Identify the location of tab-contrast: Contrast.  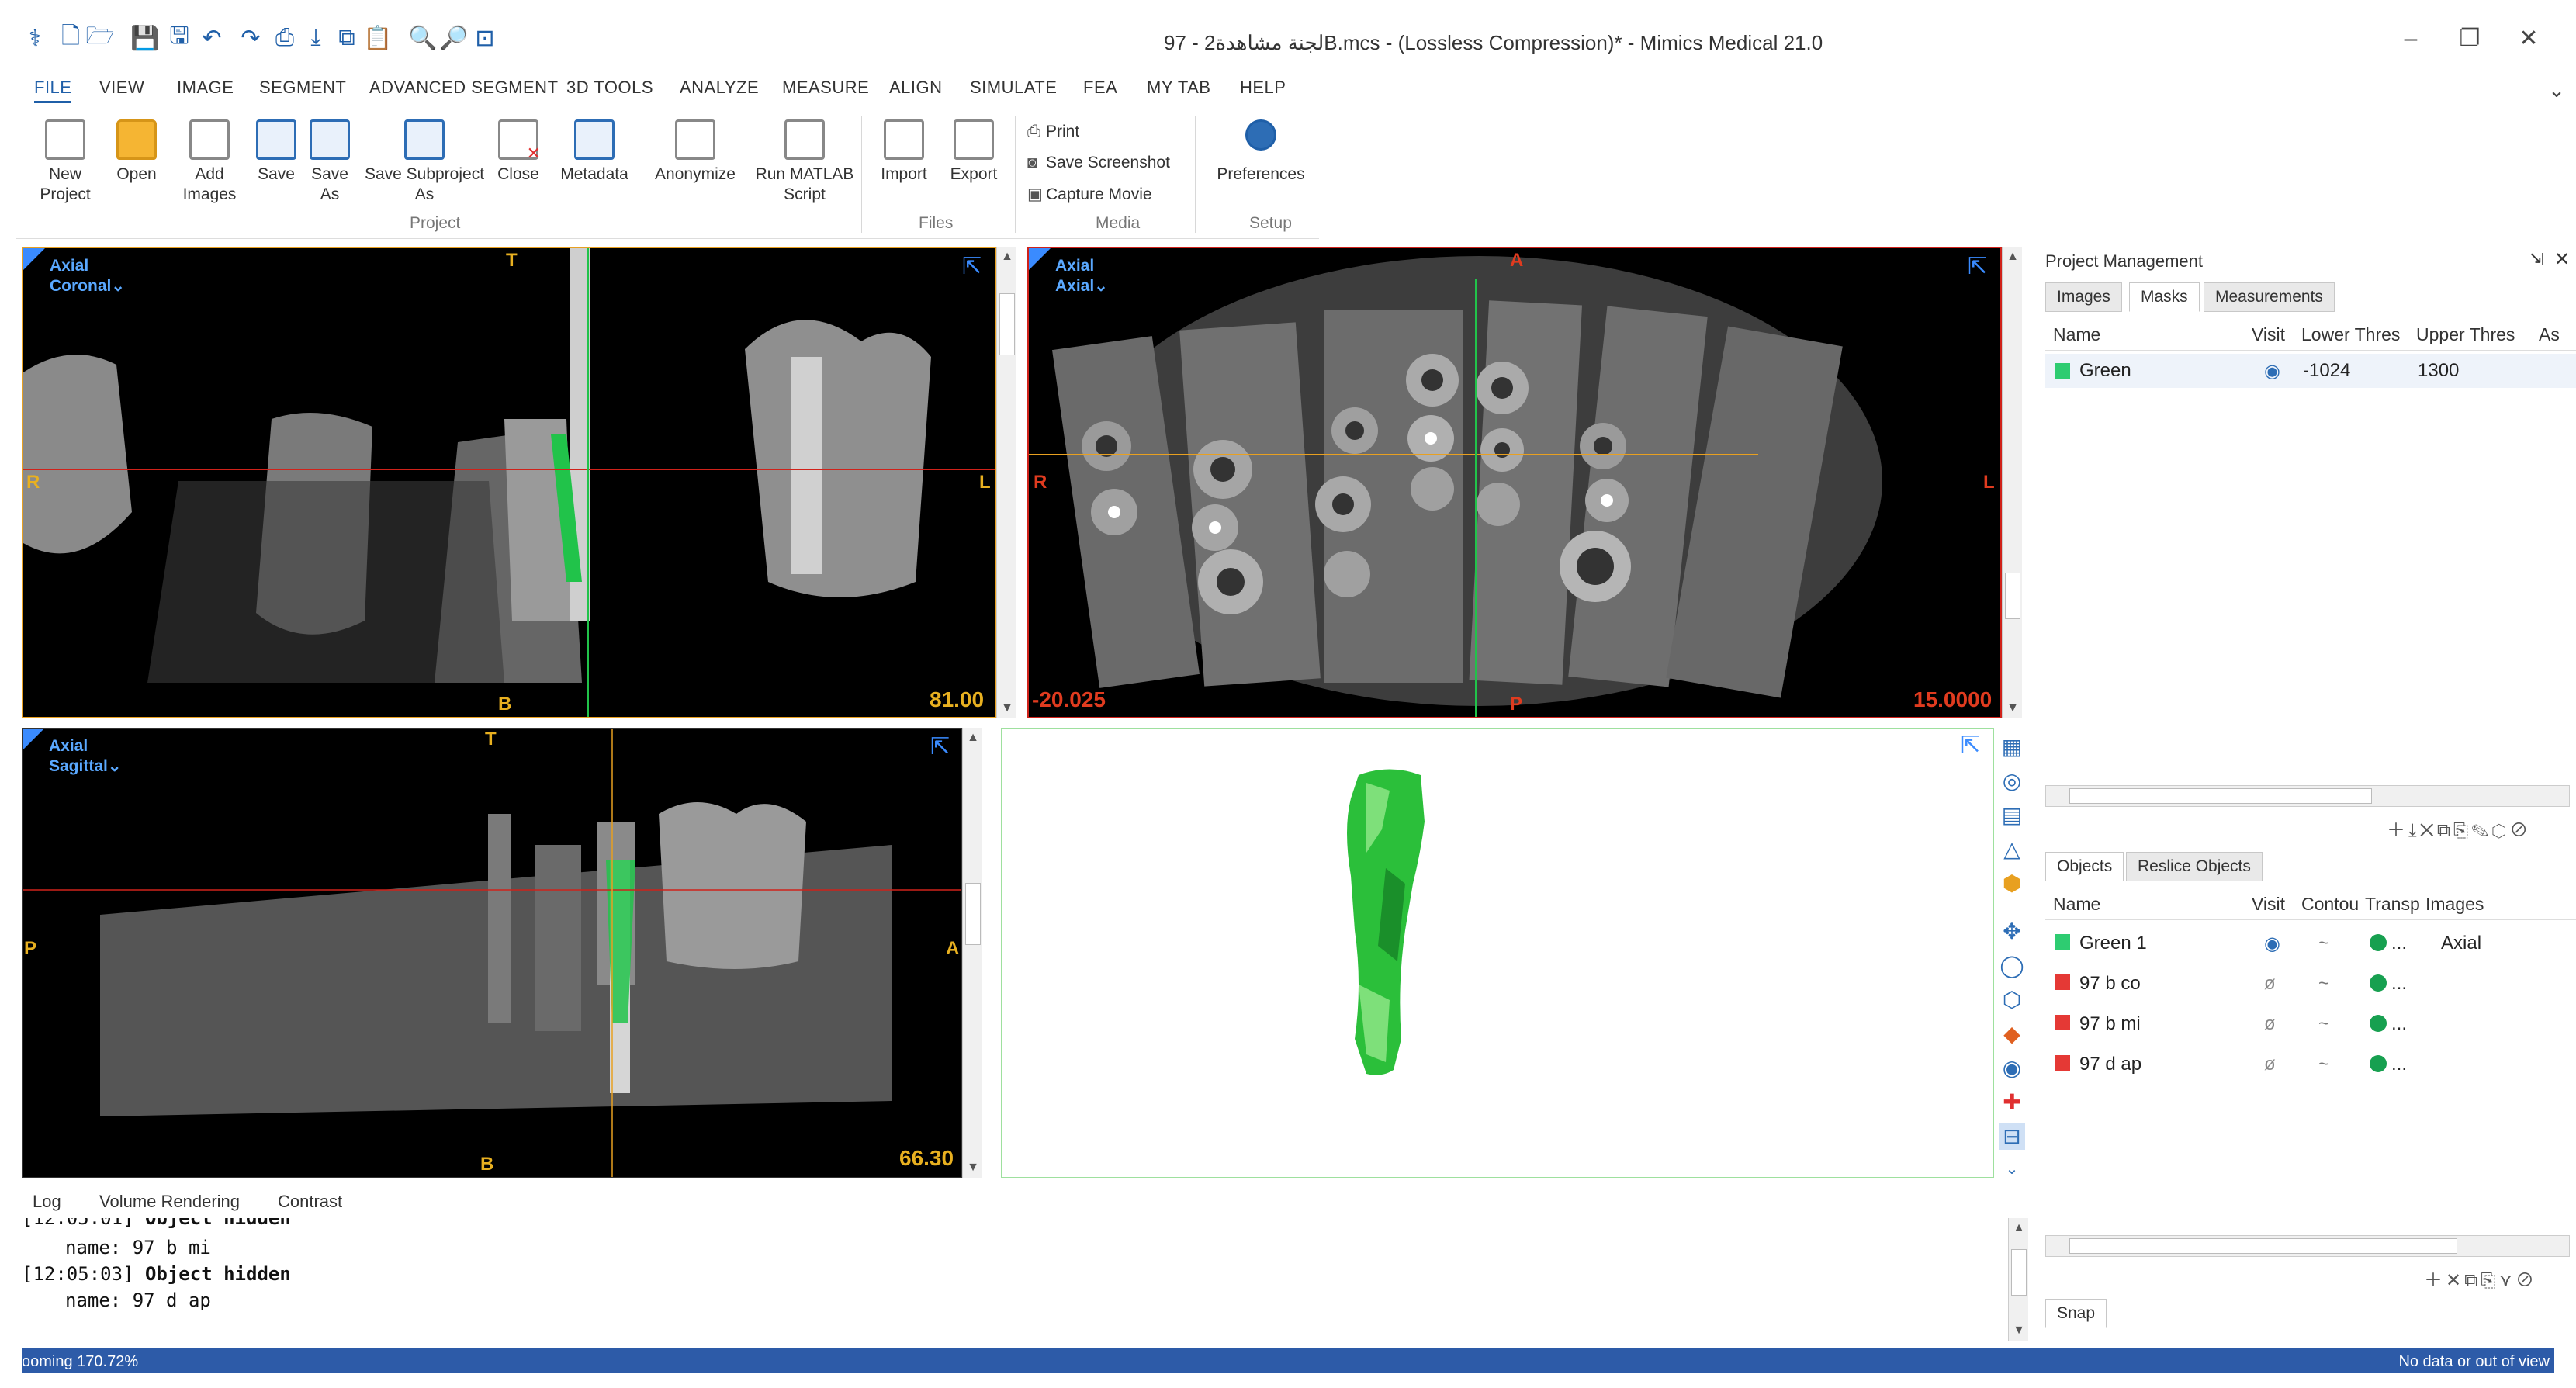
(310, 1202).